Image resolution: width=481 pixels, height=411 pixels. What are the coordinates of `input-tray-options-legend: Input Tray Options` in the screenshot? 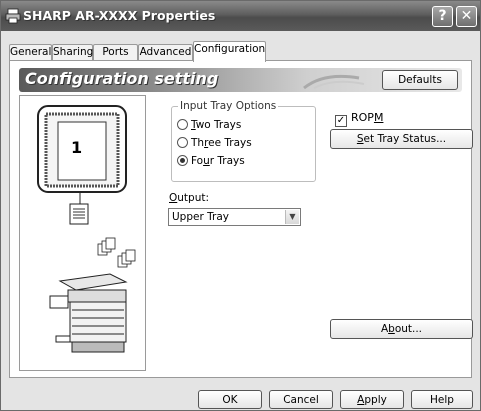 It's located at (228, 106).